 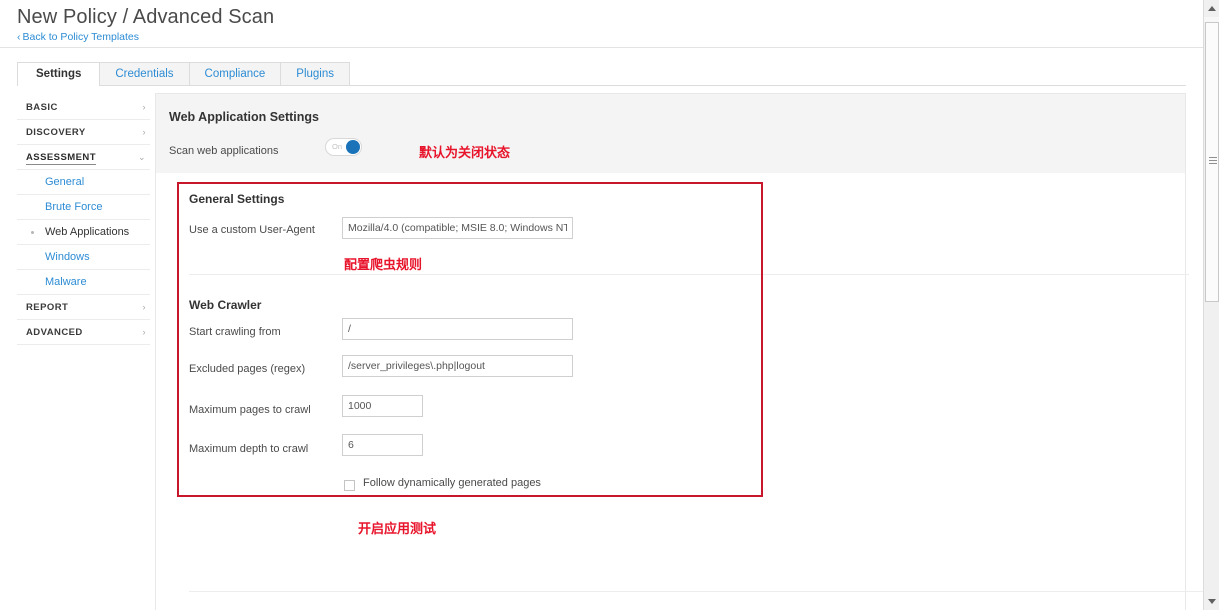 I want to click on chevron-down-icon: ⌄, so click(x=142, y=157).